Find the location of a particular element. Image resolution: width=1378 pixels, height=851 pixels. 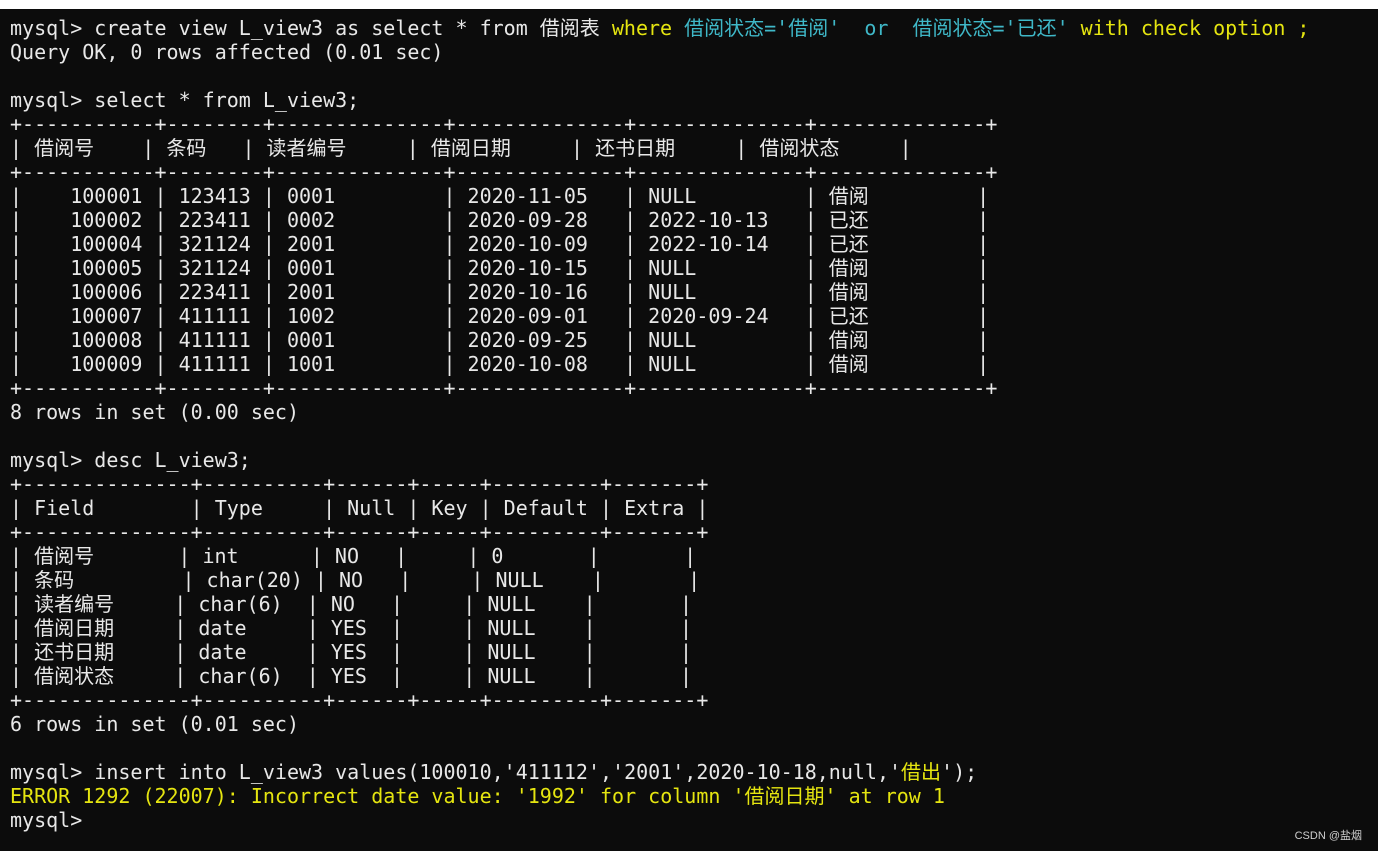

terminal-text-segment: | 读者编号 | char(6) | NO | | NULL | | is located at coordinates (351, 604).